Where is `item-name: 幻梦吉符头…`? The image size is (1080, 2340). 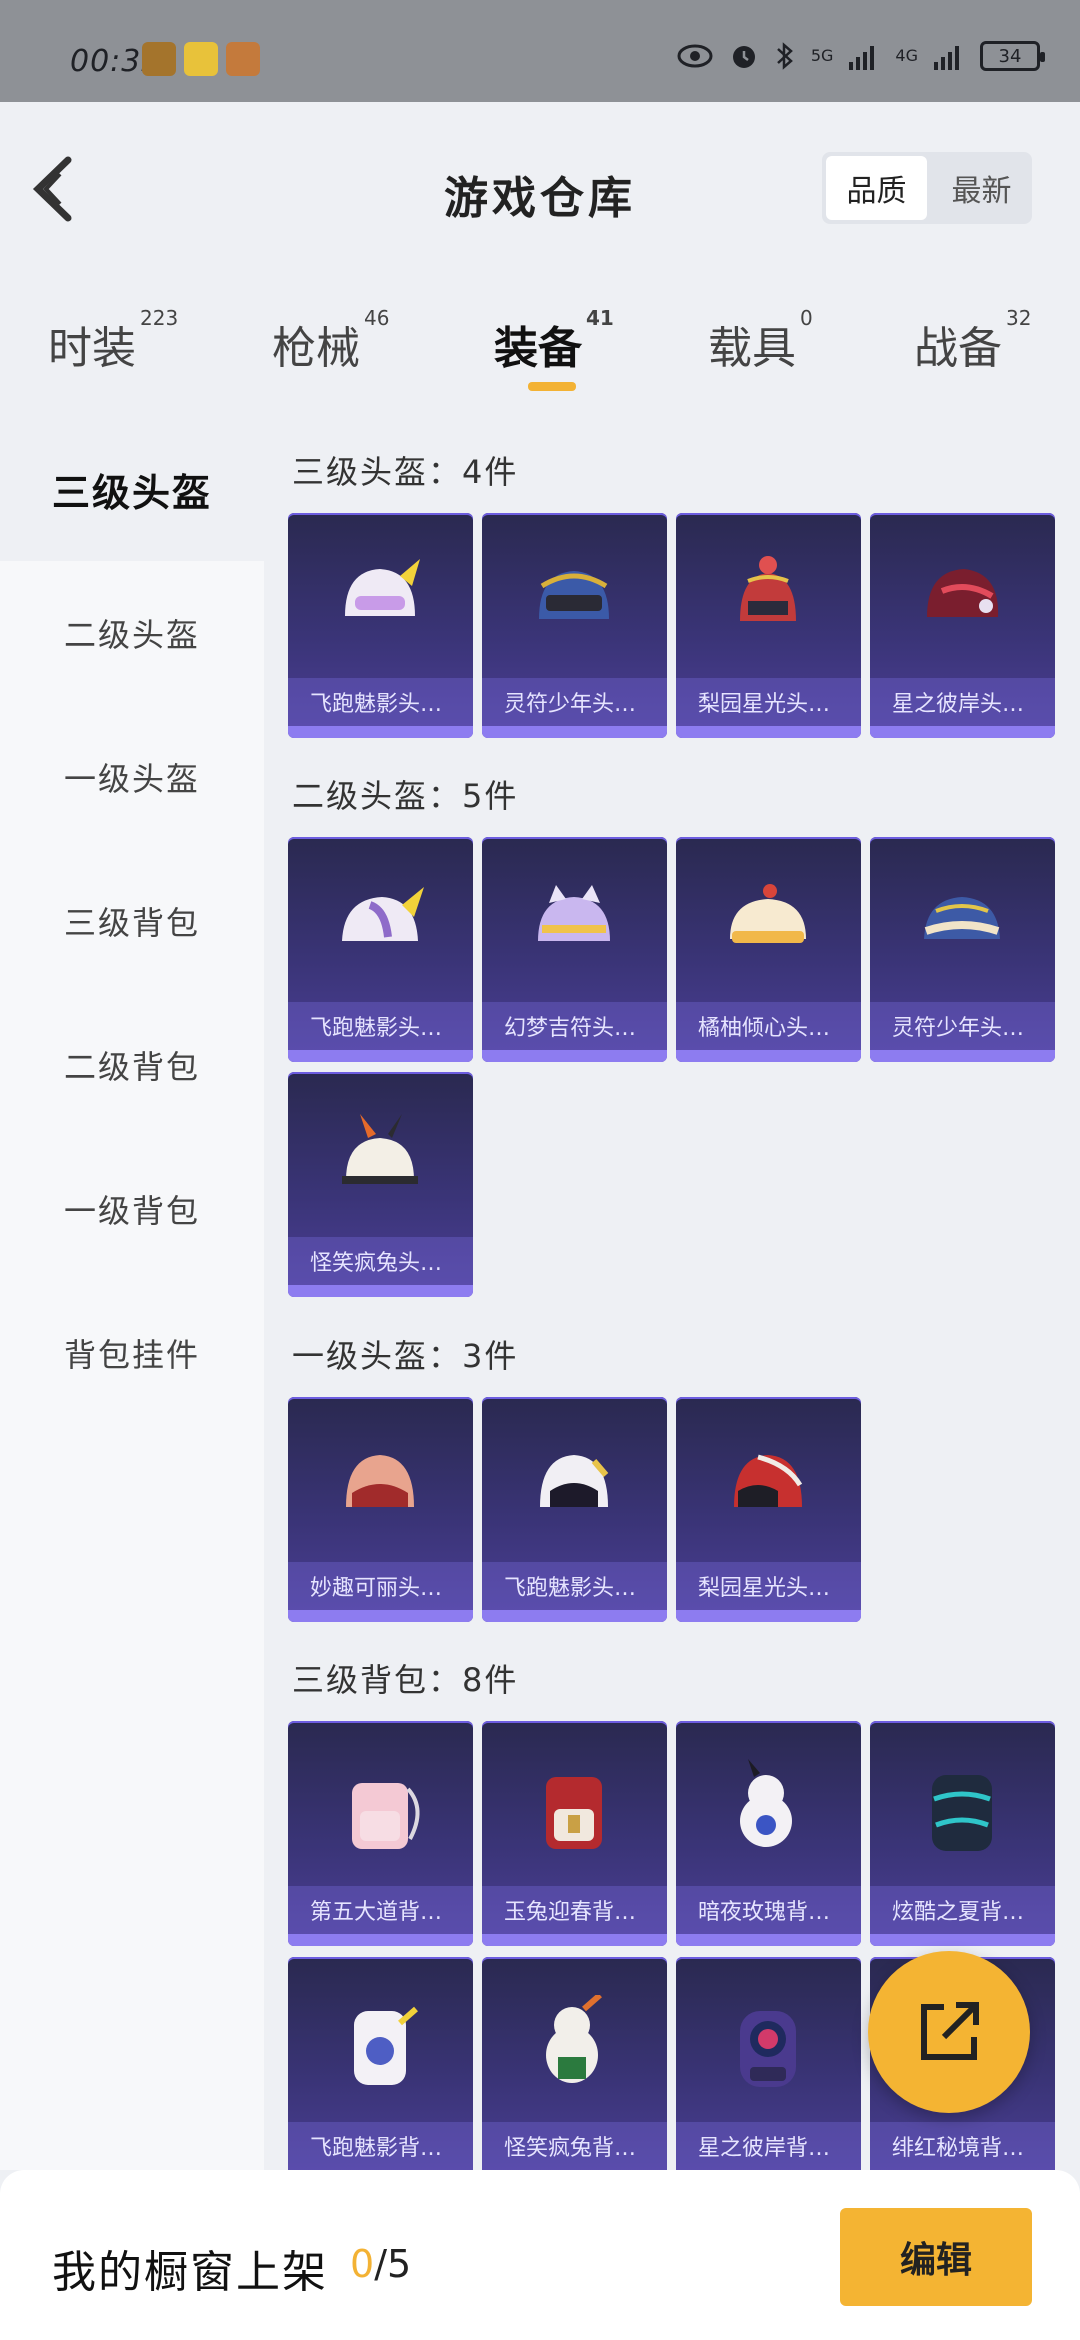
item-name: 幻梦吉符头… is located at coordinates (574, 1026).